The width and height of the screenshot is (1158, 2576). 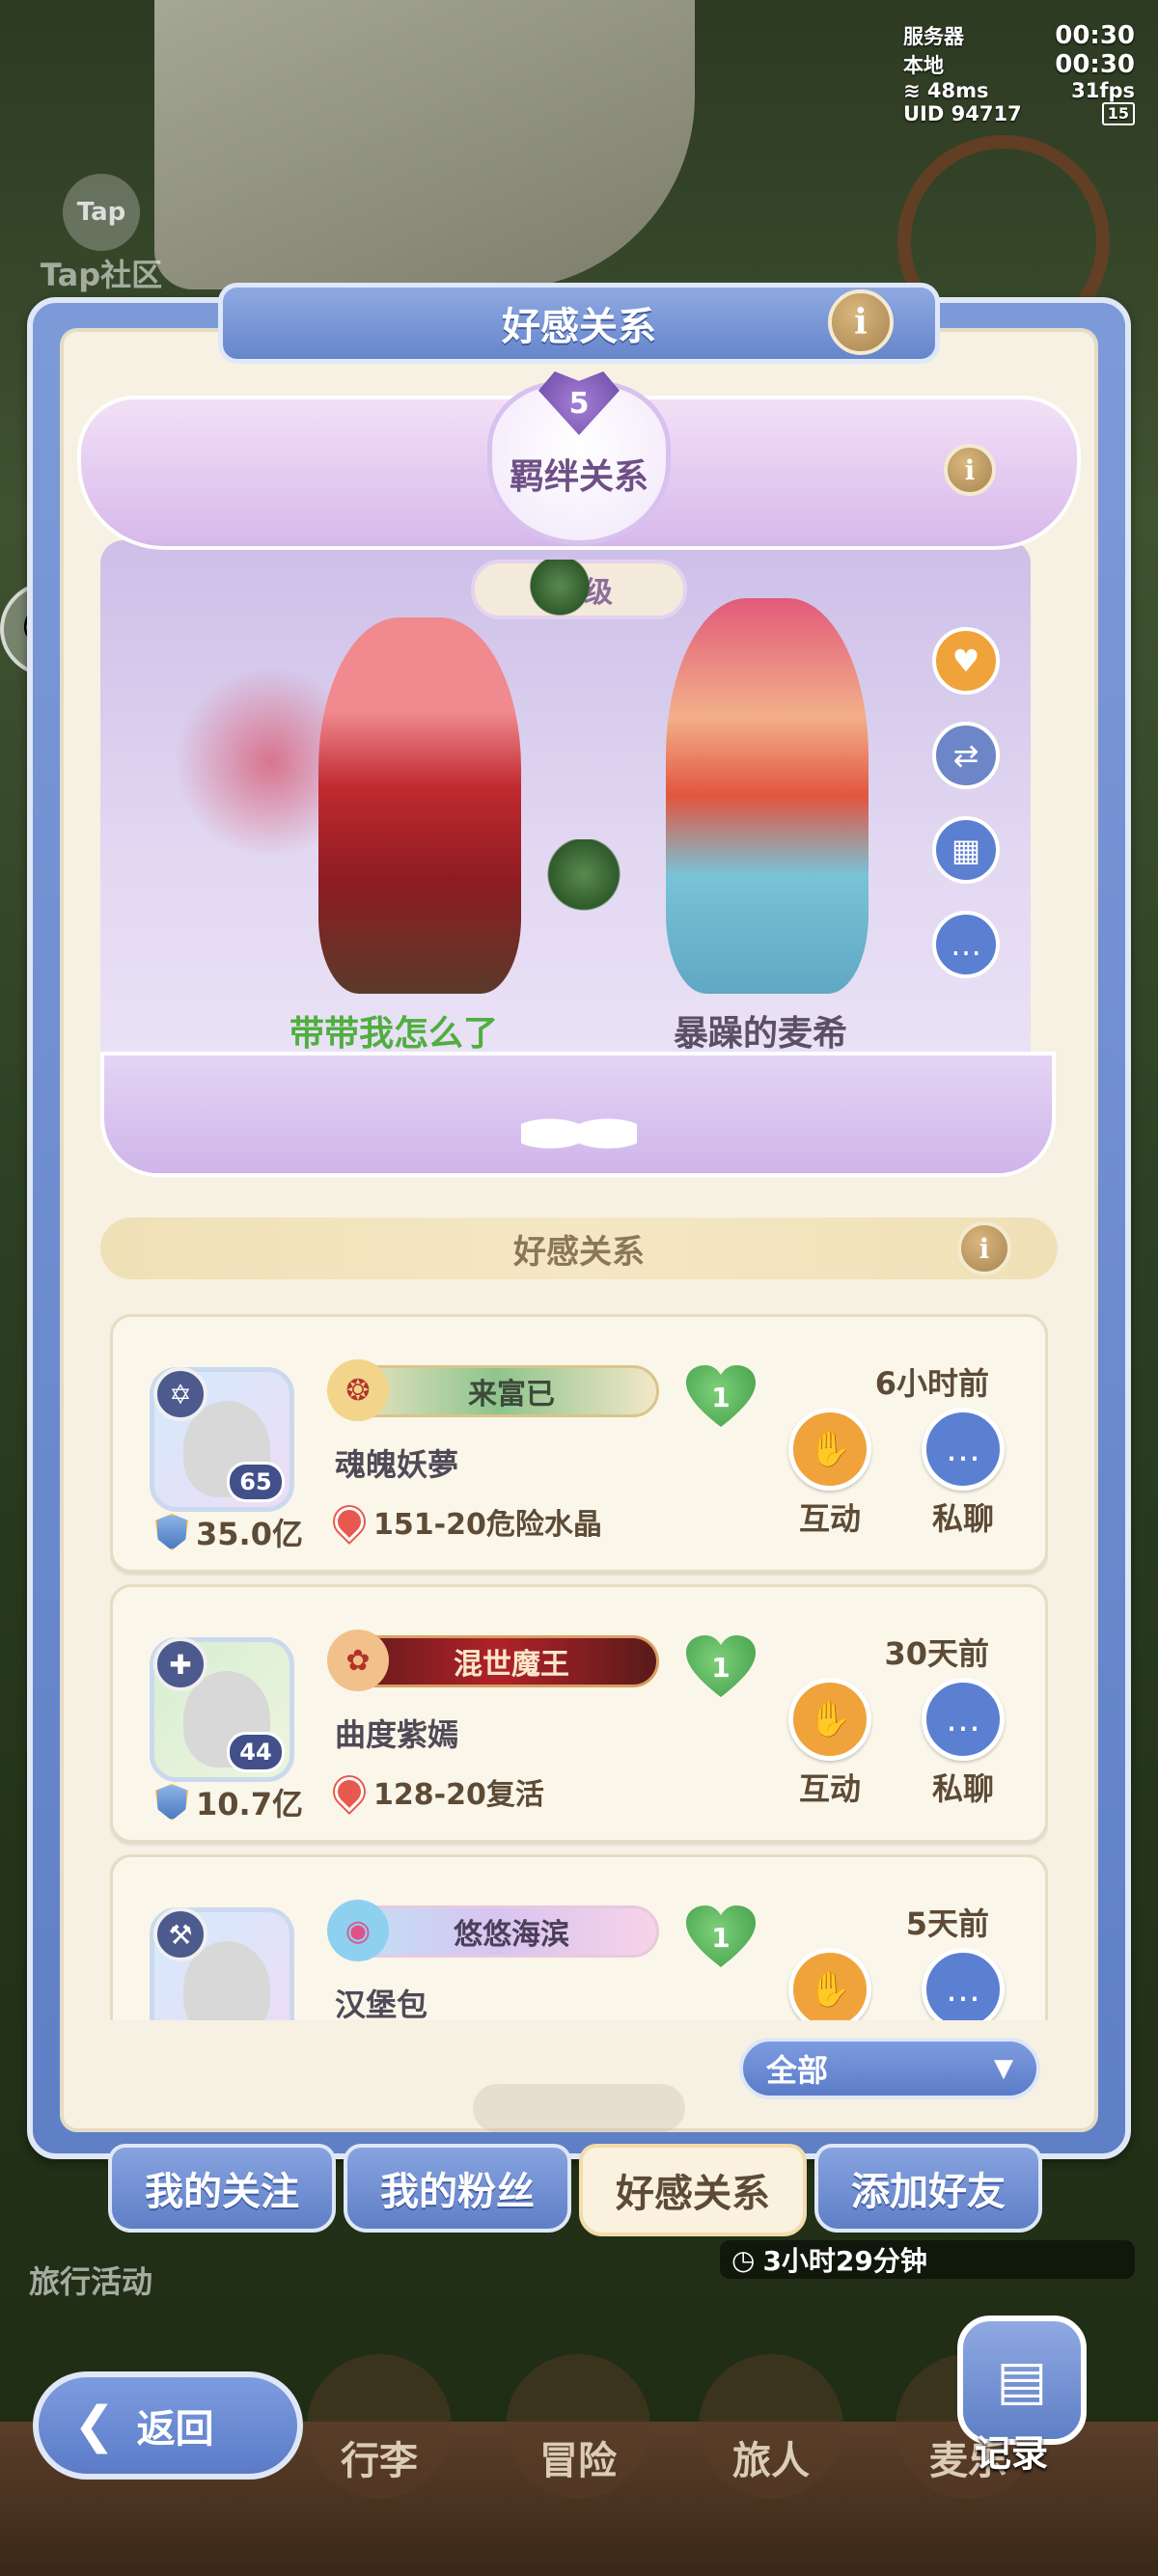 I want to click on nav-label: 行李, so click(x=379, y=2461).